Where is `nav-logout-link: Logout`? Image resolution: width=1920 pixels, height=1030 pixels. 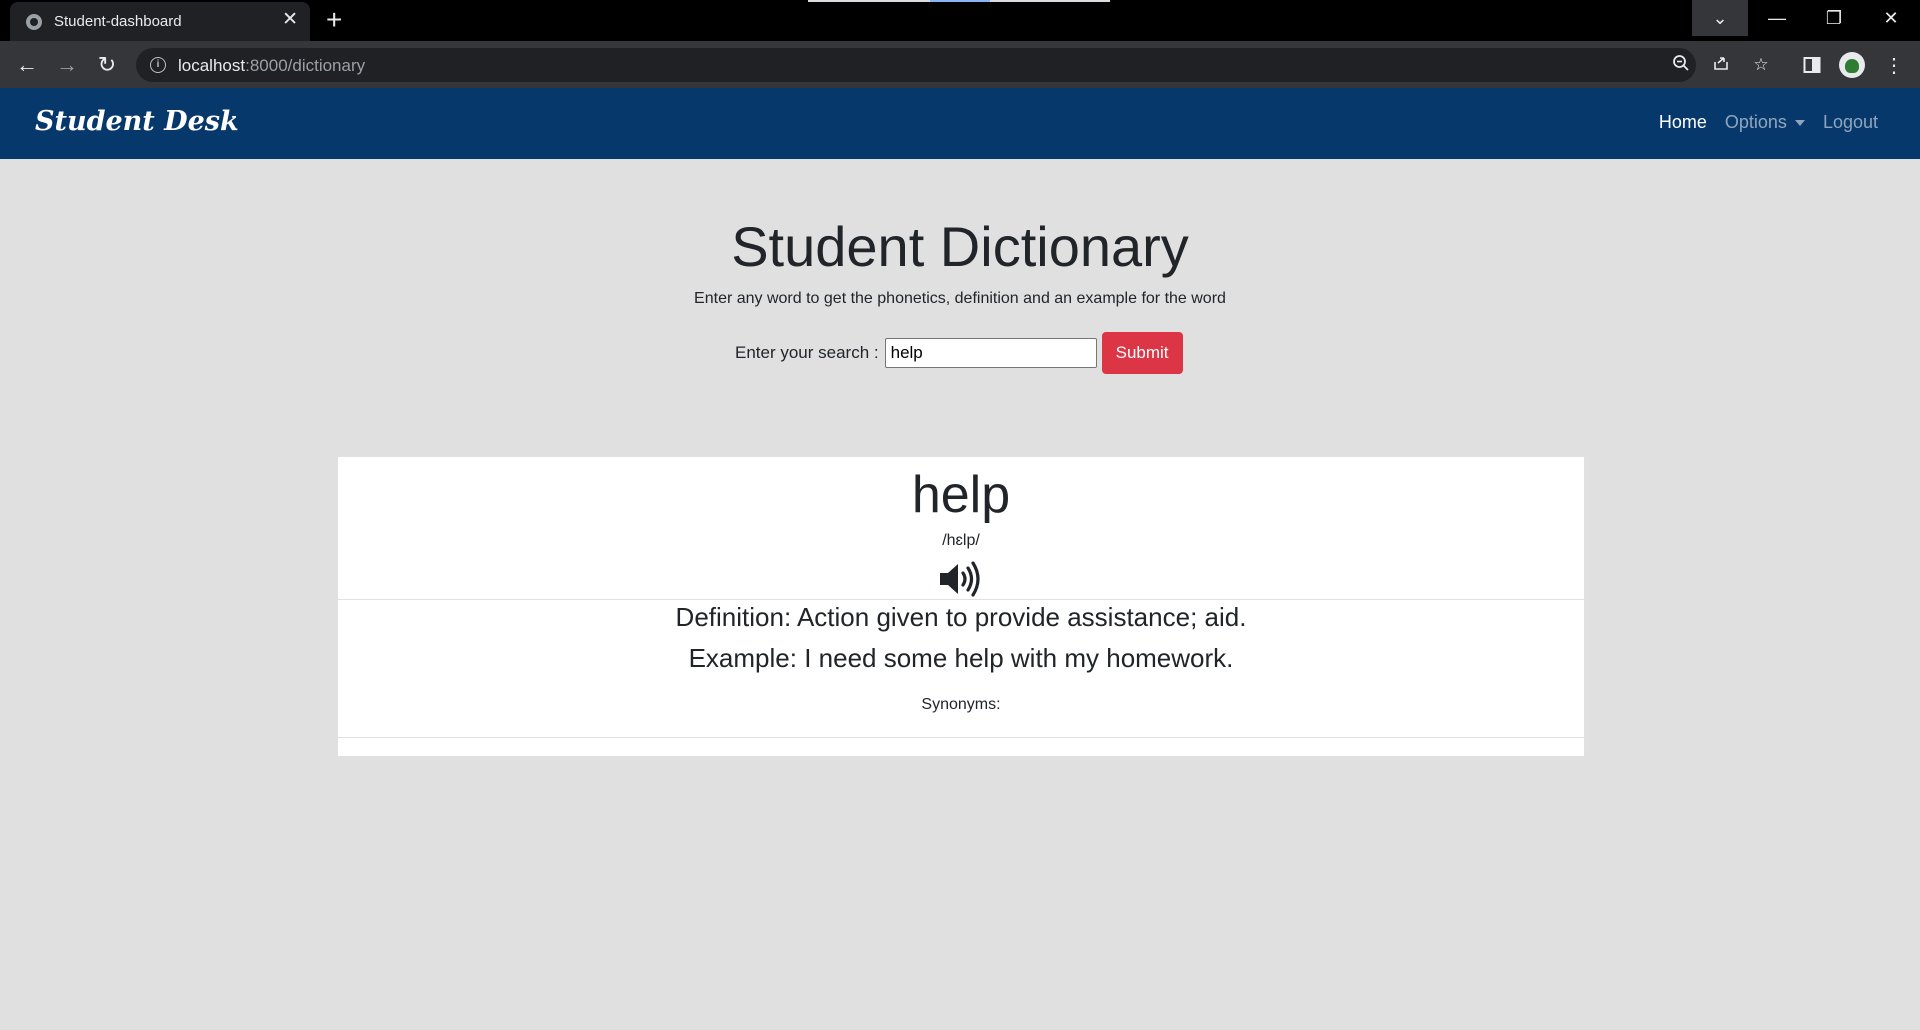
nav-logout-link: Logout is located at coordinates (1850, 122).